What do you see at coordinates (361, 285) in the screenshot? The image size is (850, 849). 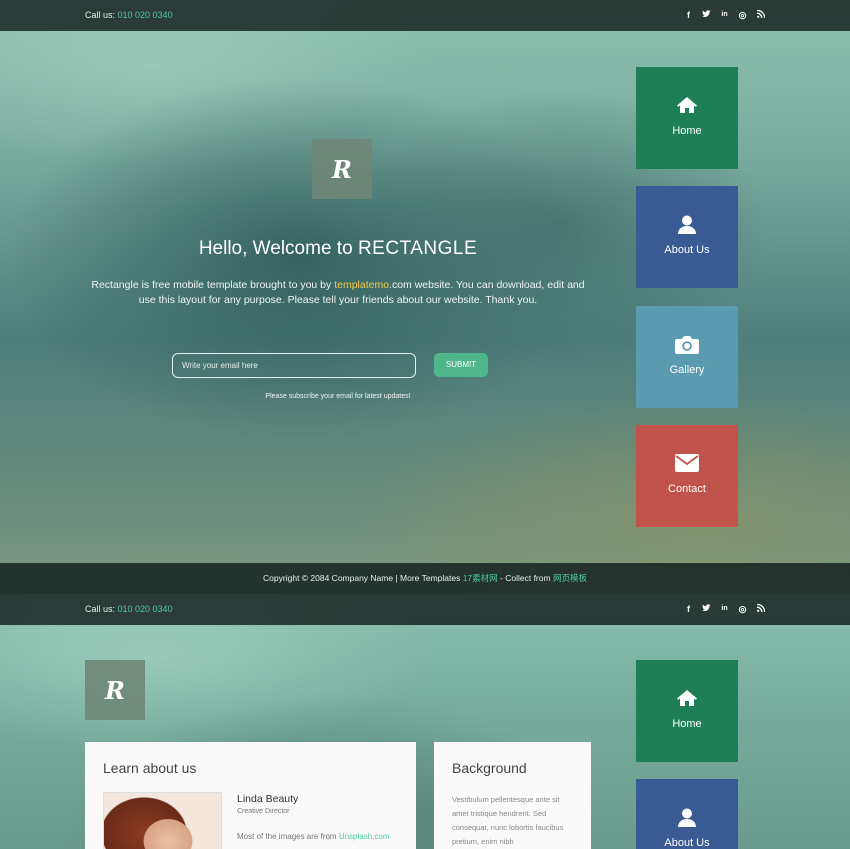 I see `templatemo-link: templatemo` at bounding box center [361, 285].